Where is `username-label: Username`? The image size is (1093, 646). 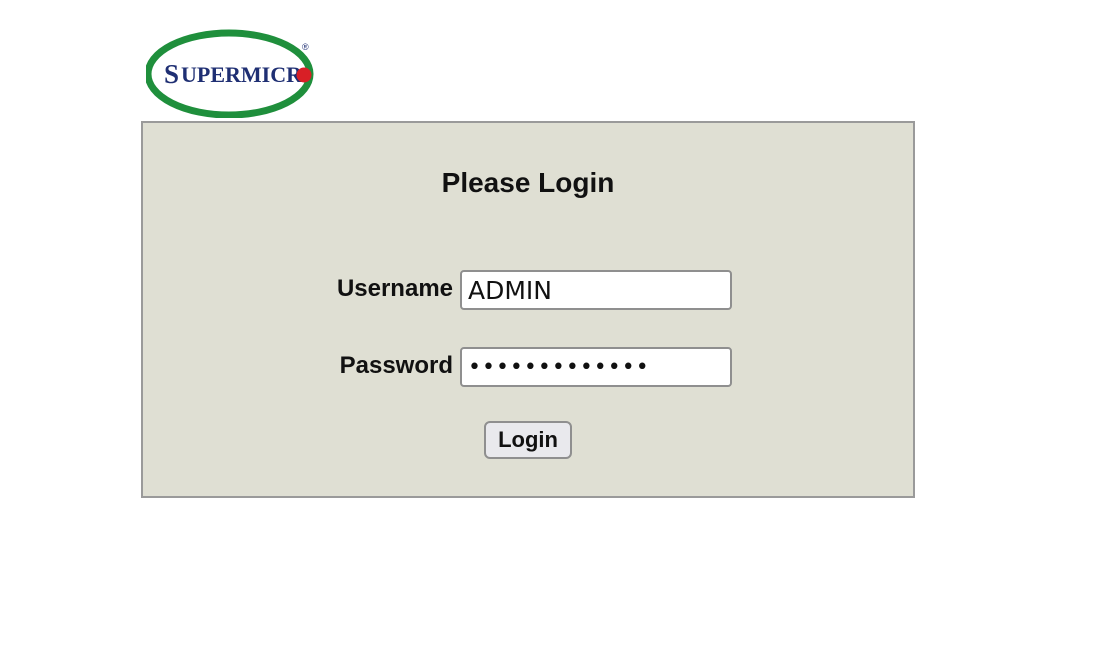
username-label: Username is located at coordinates (394, 288).